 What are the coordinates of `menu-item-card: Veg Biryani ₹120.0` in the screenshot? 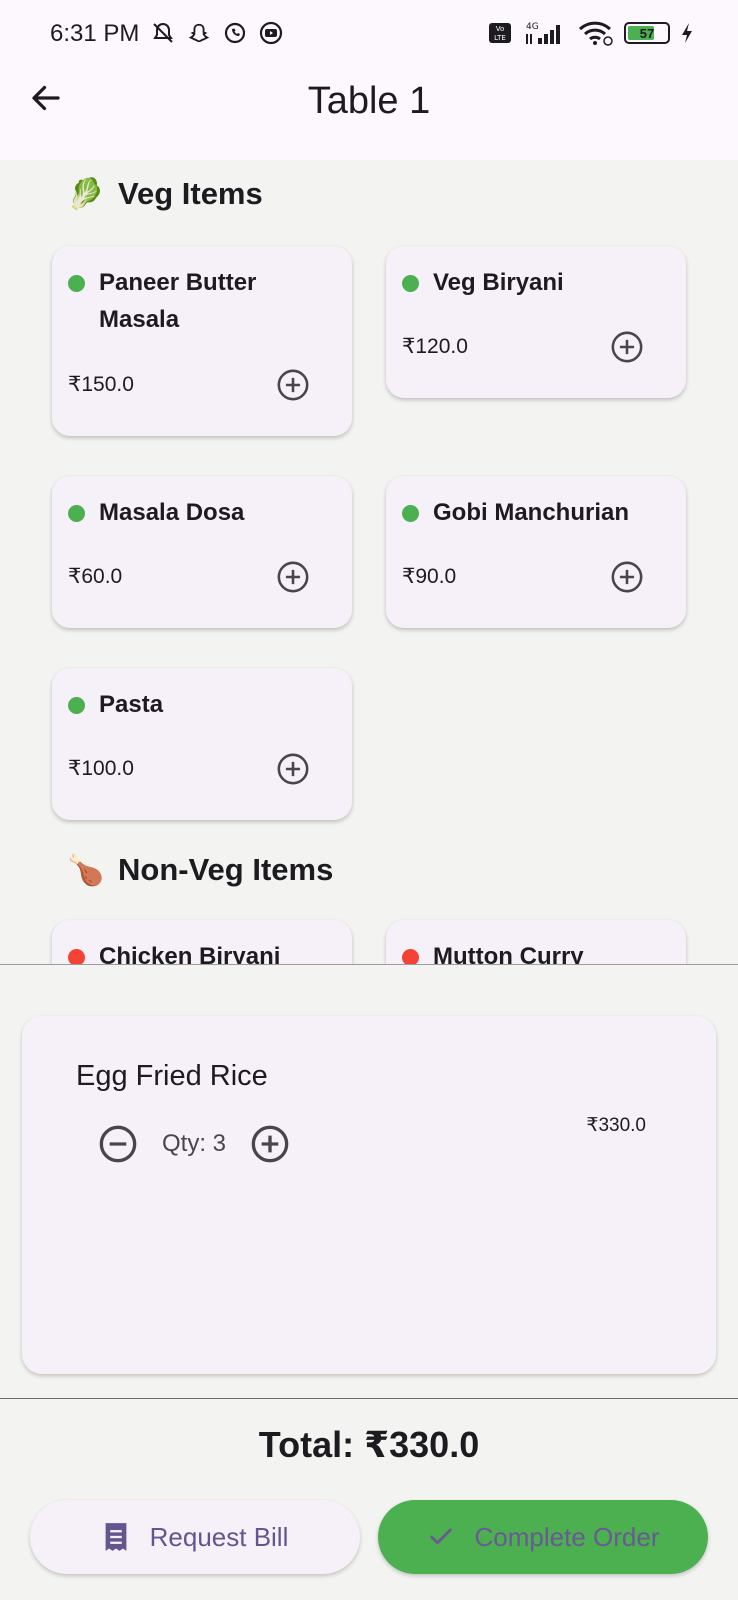 It's located at (536, 322).